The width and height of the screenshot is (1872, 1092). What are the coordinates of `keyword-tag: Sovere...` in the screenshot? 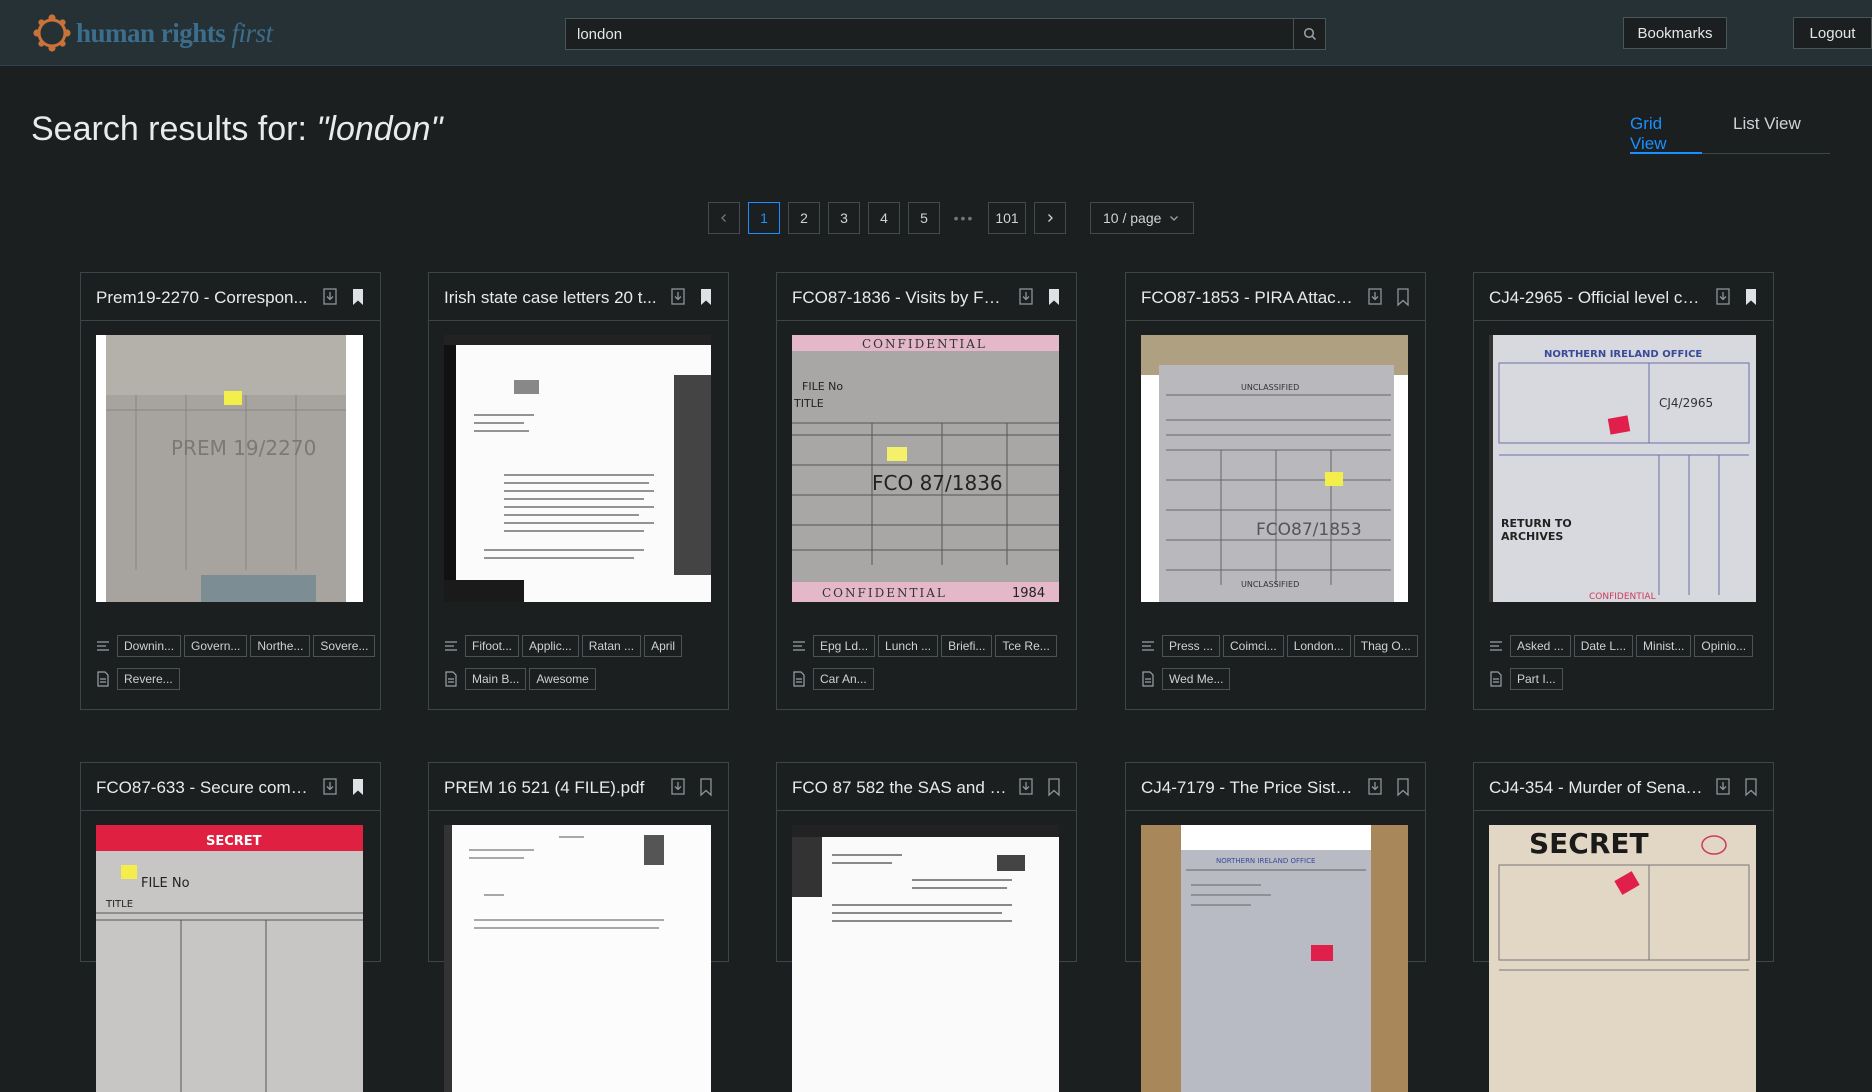 It's located at (344, 646).